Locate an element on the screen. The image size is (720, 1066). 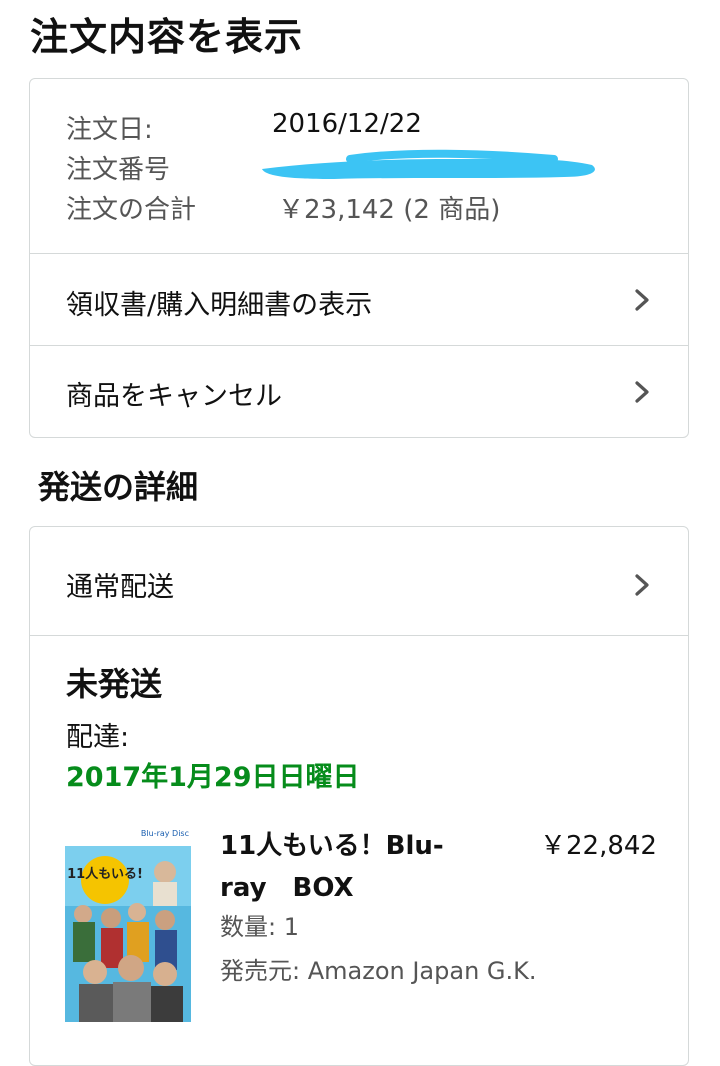
product-title-line2: ray BOX is located at coordinates (287, 888).